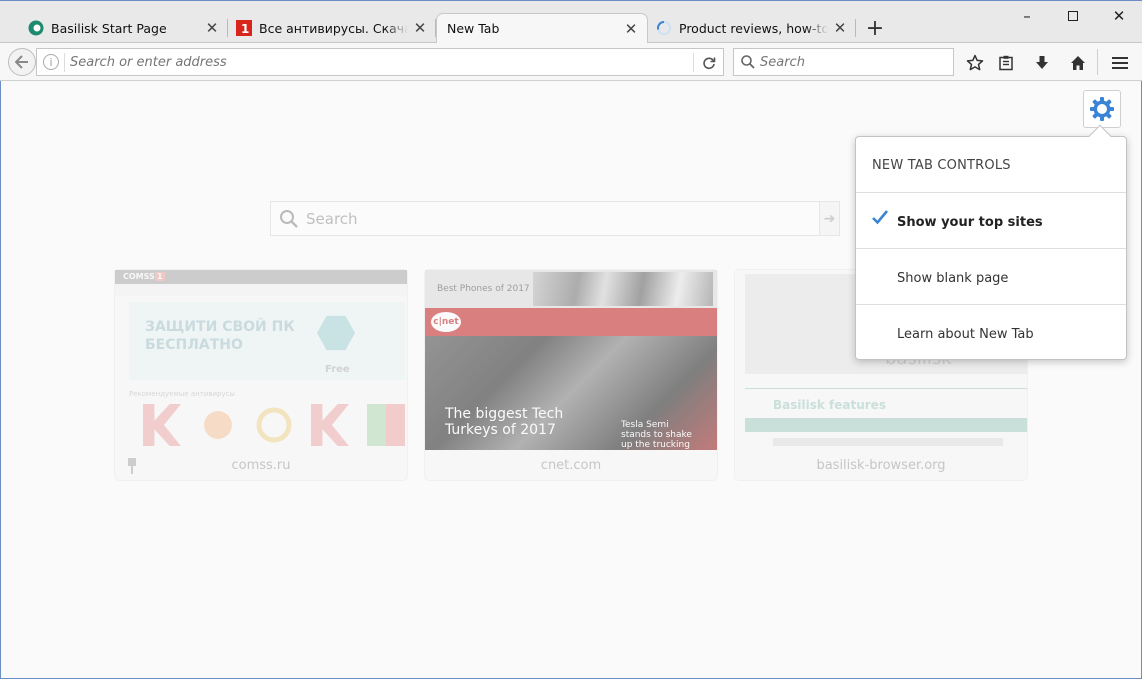 The height and width of the screenshot is (679, 1142). What do you see at coordinates (375, 62) in the screenshot?
I see `url-input` at bounding box center [375, 62].